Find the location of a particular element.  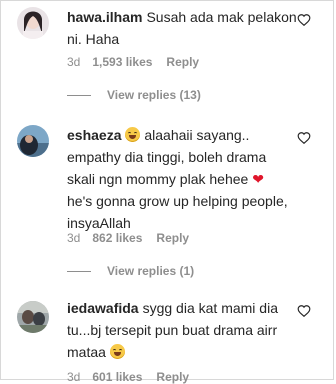

view-replies-label: View replies (13) is located at coordinates (154, 95).